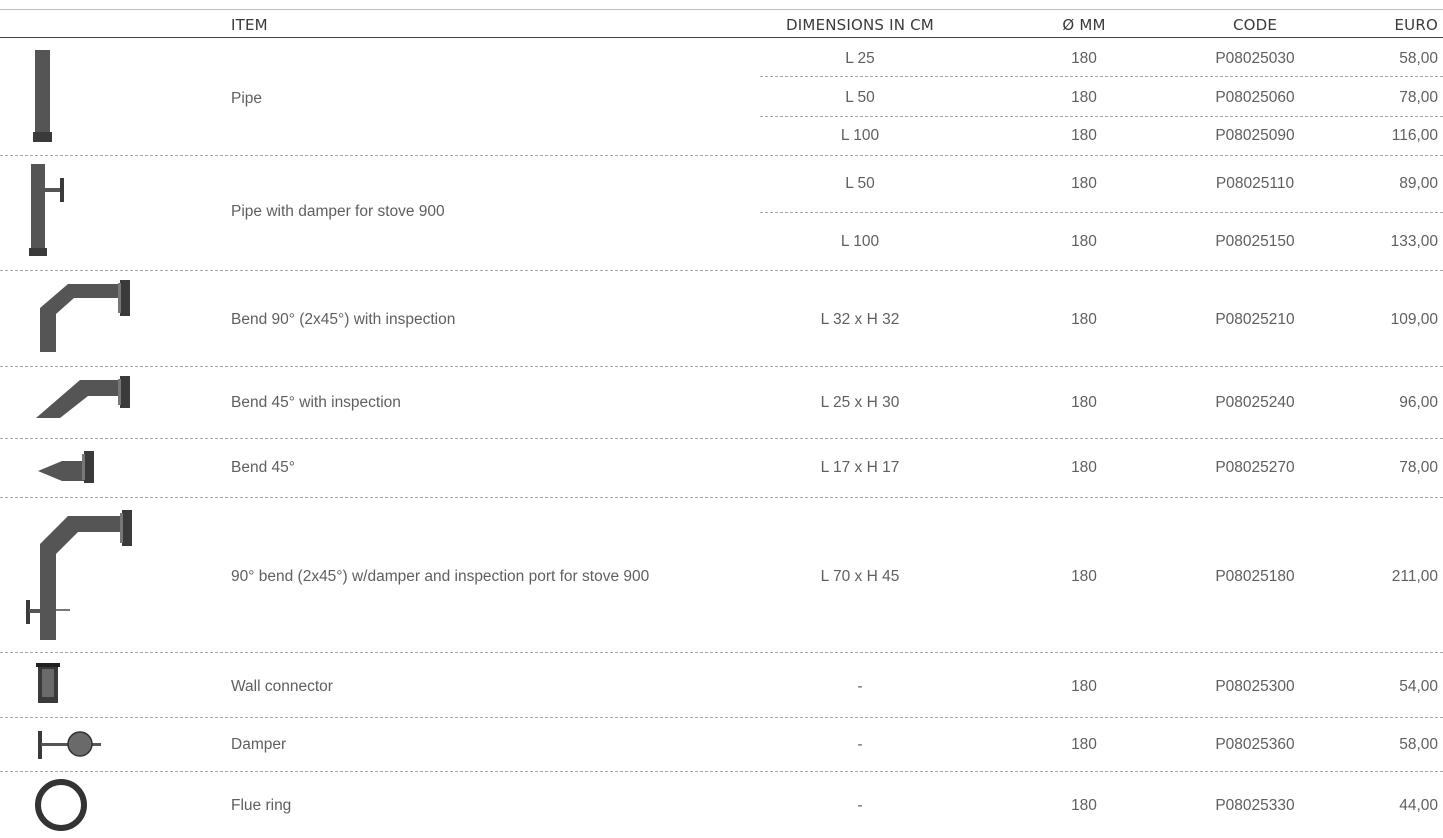 The image size is (1443, 838). Describe the element at coordinates (1418, 183) in the screenshot. I see `price-cell: 89,00` at that location.